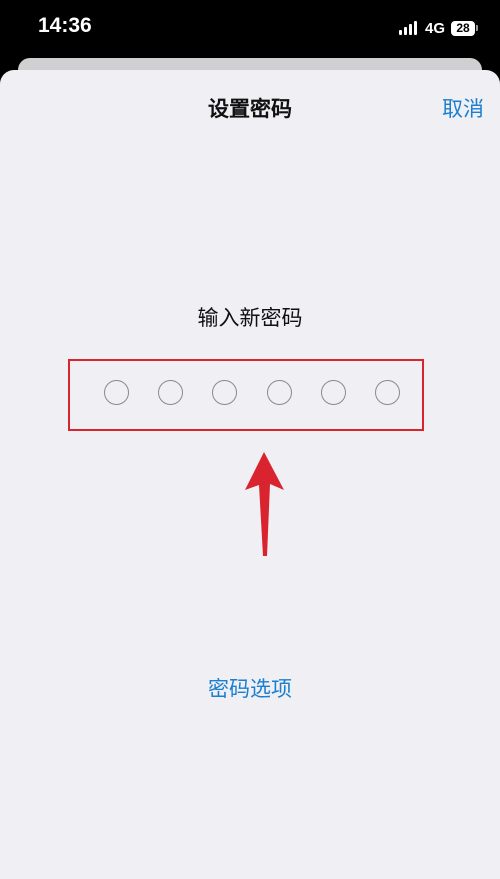  Describe the element at coordinates (434, 28) in the screenshot. I see `network-type: 4G` at that location.